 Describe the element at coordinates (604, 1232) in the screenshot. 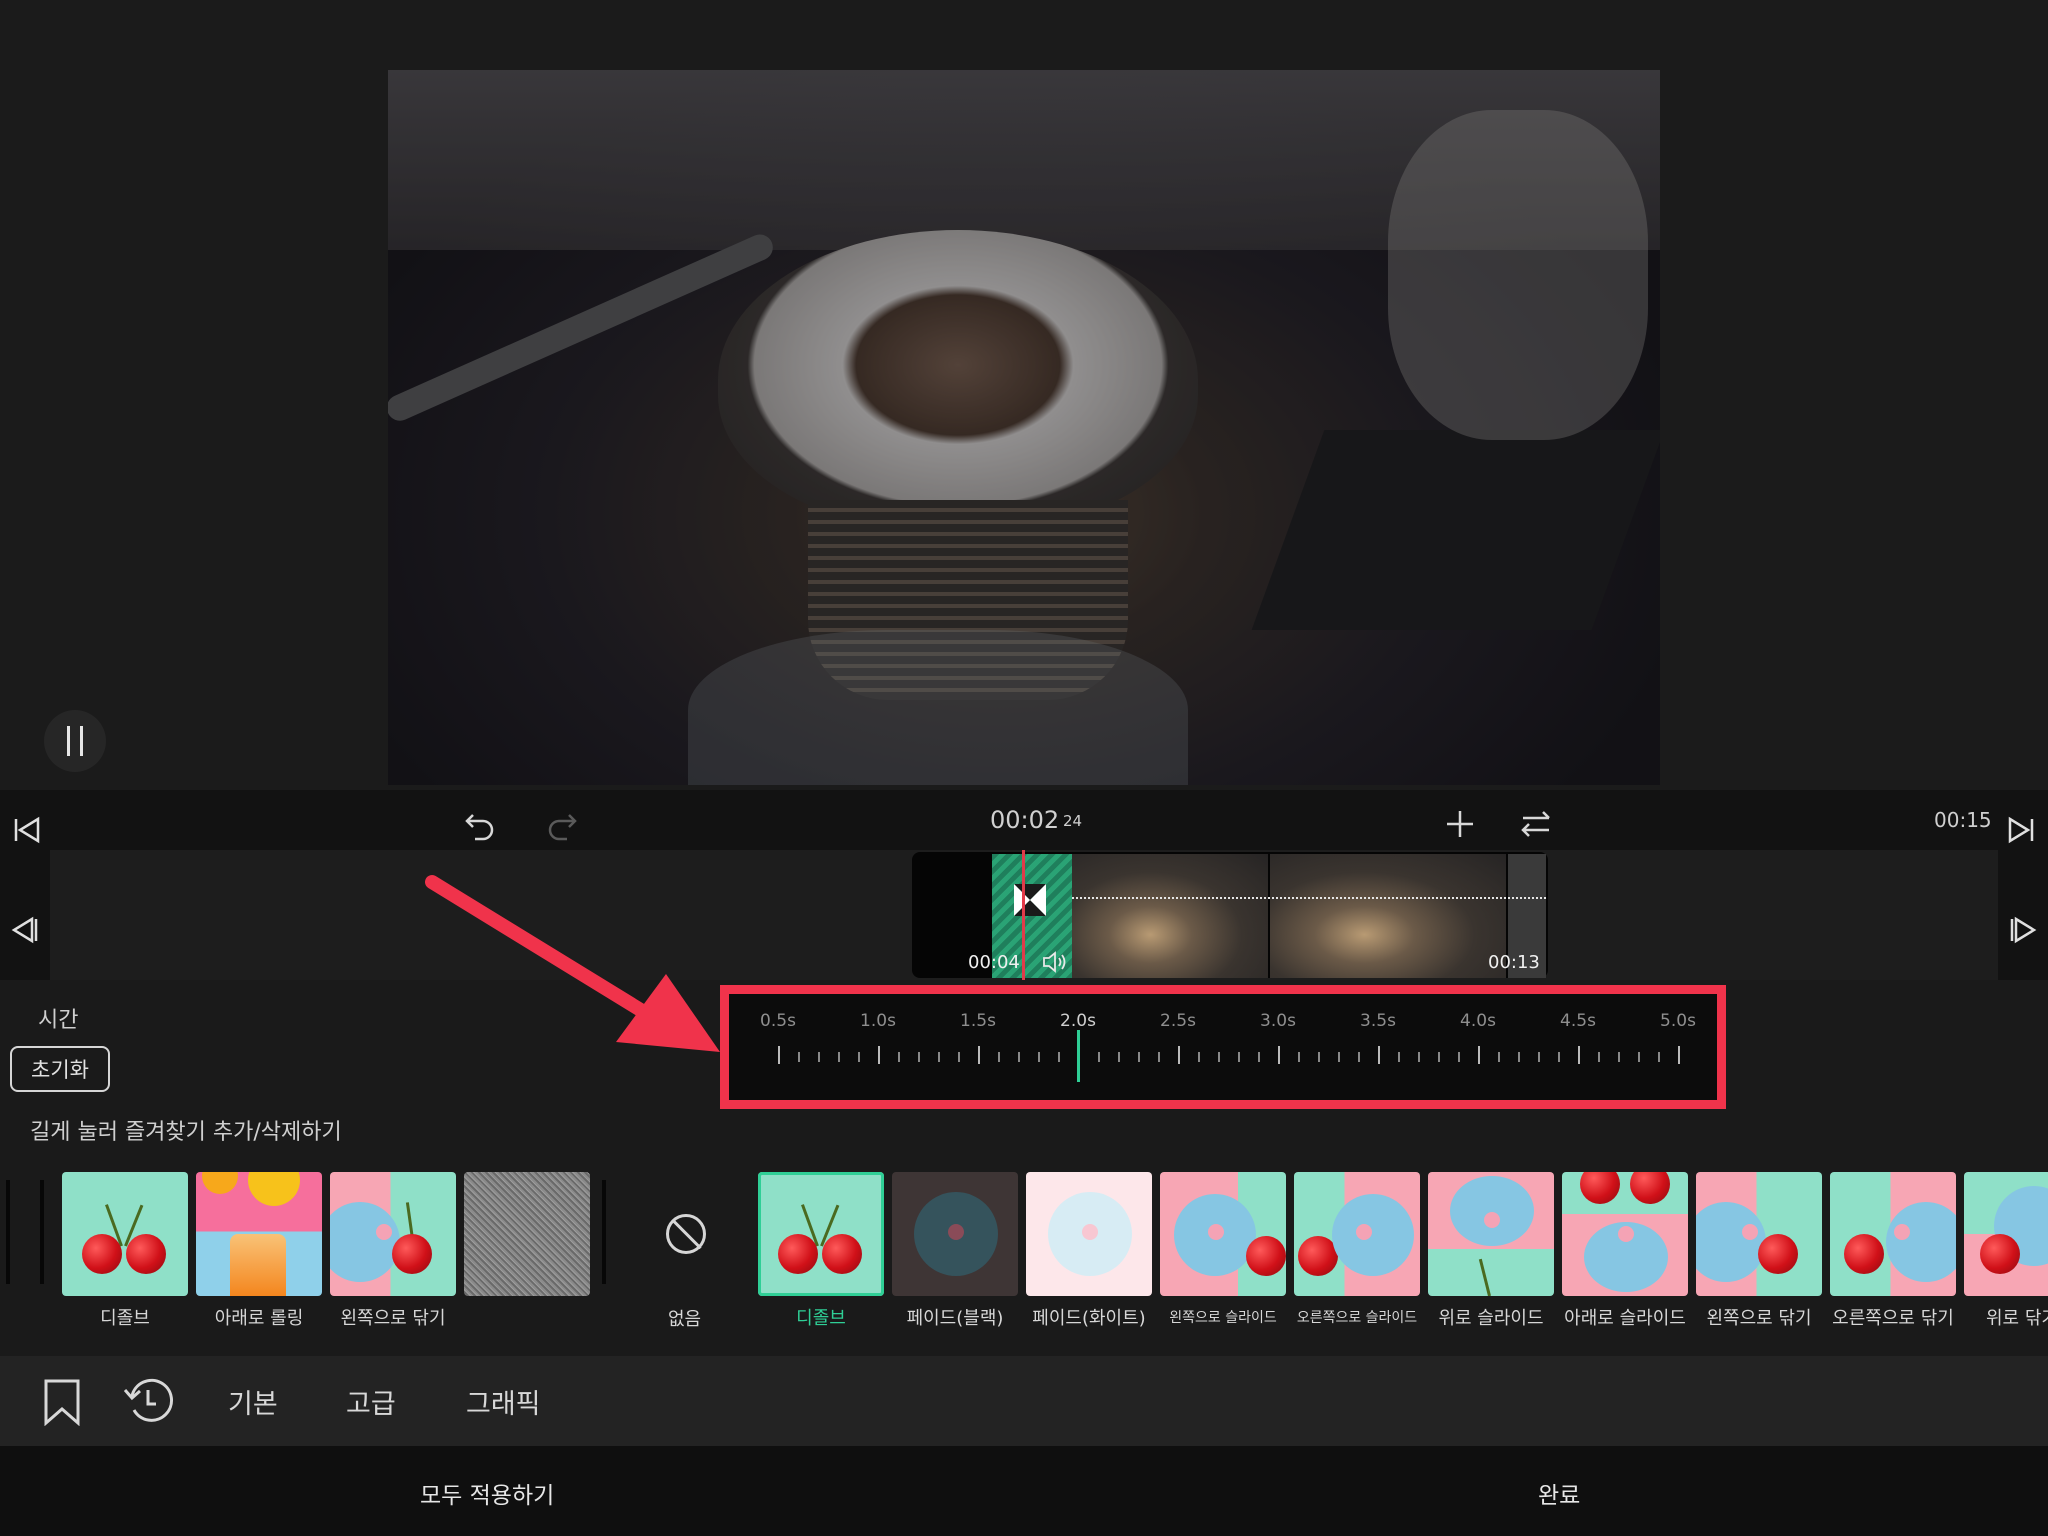

I see `scroll-edge` at that location.